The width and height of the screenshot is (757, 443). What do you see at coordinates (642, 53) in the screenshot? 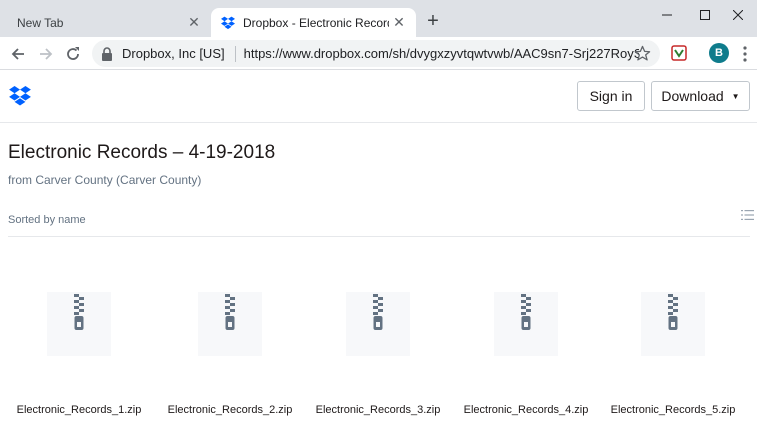
I see `bookmark-star-icon` at bounding box center [642, 53].